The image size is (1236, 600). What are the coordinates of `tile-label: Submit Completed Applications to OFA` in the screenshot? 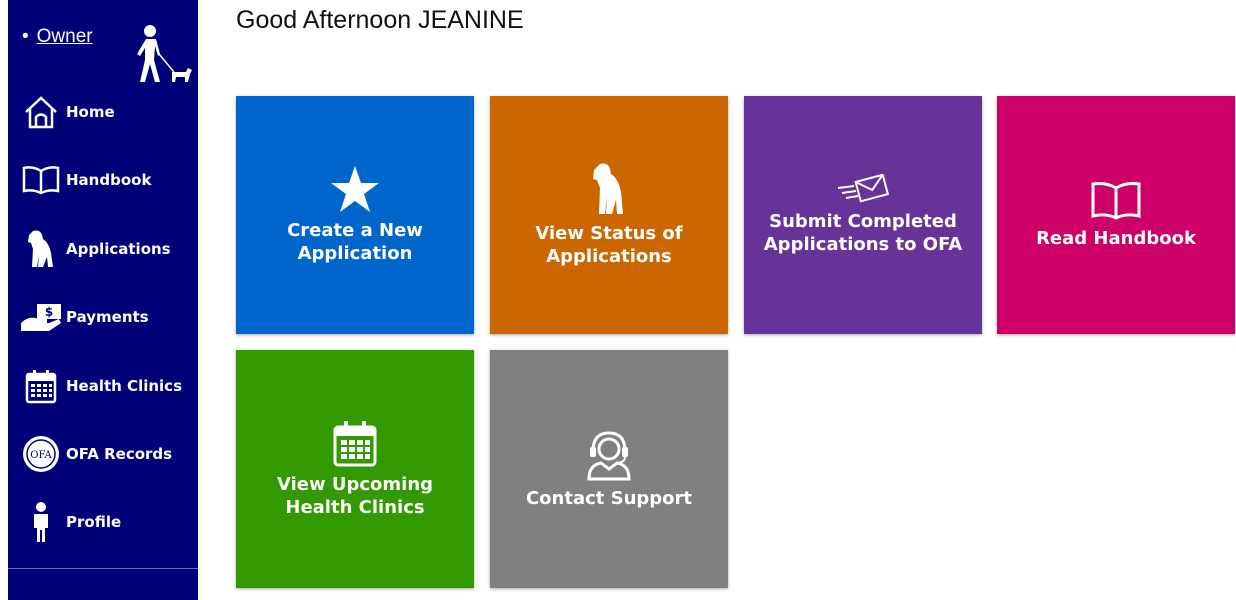 It's located at (863, 233).